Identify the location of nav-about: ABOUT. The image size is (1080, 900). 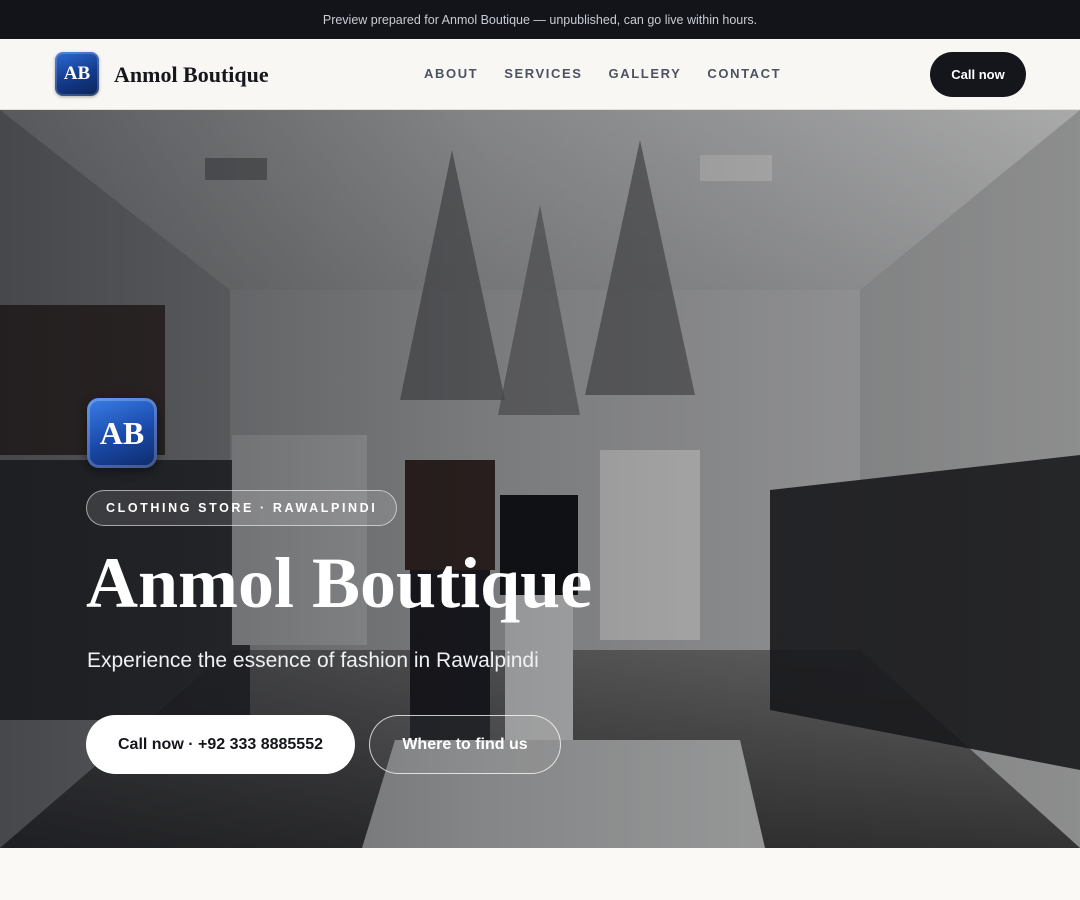
(451, 73).